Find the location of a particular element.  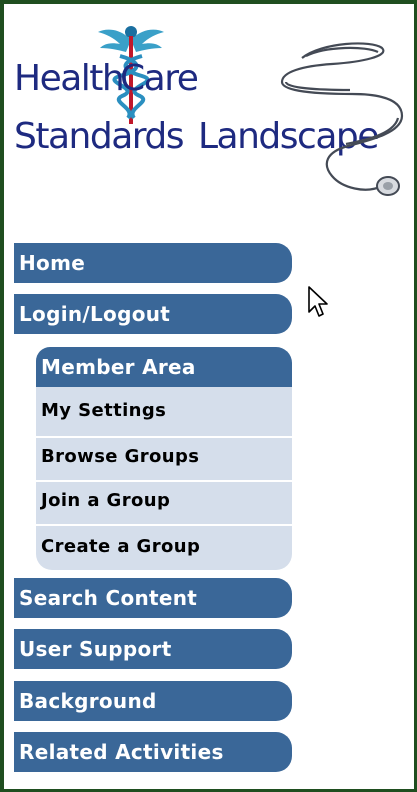

nav-user-support: User Support is located at coordinates (153, 649).